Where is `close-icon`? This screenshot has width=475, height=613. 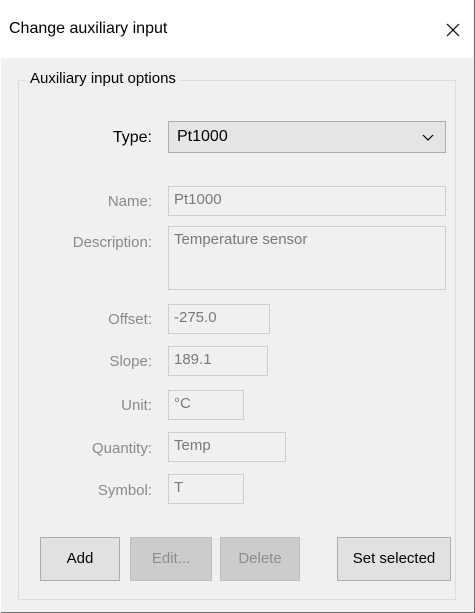
close-icon is located at coordinates (453, 30).